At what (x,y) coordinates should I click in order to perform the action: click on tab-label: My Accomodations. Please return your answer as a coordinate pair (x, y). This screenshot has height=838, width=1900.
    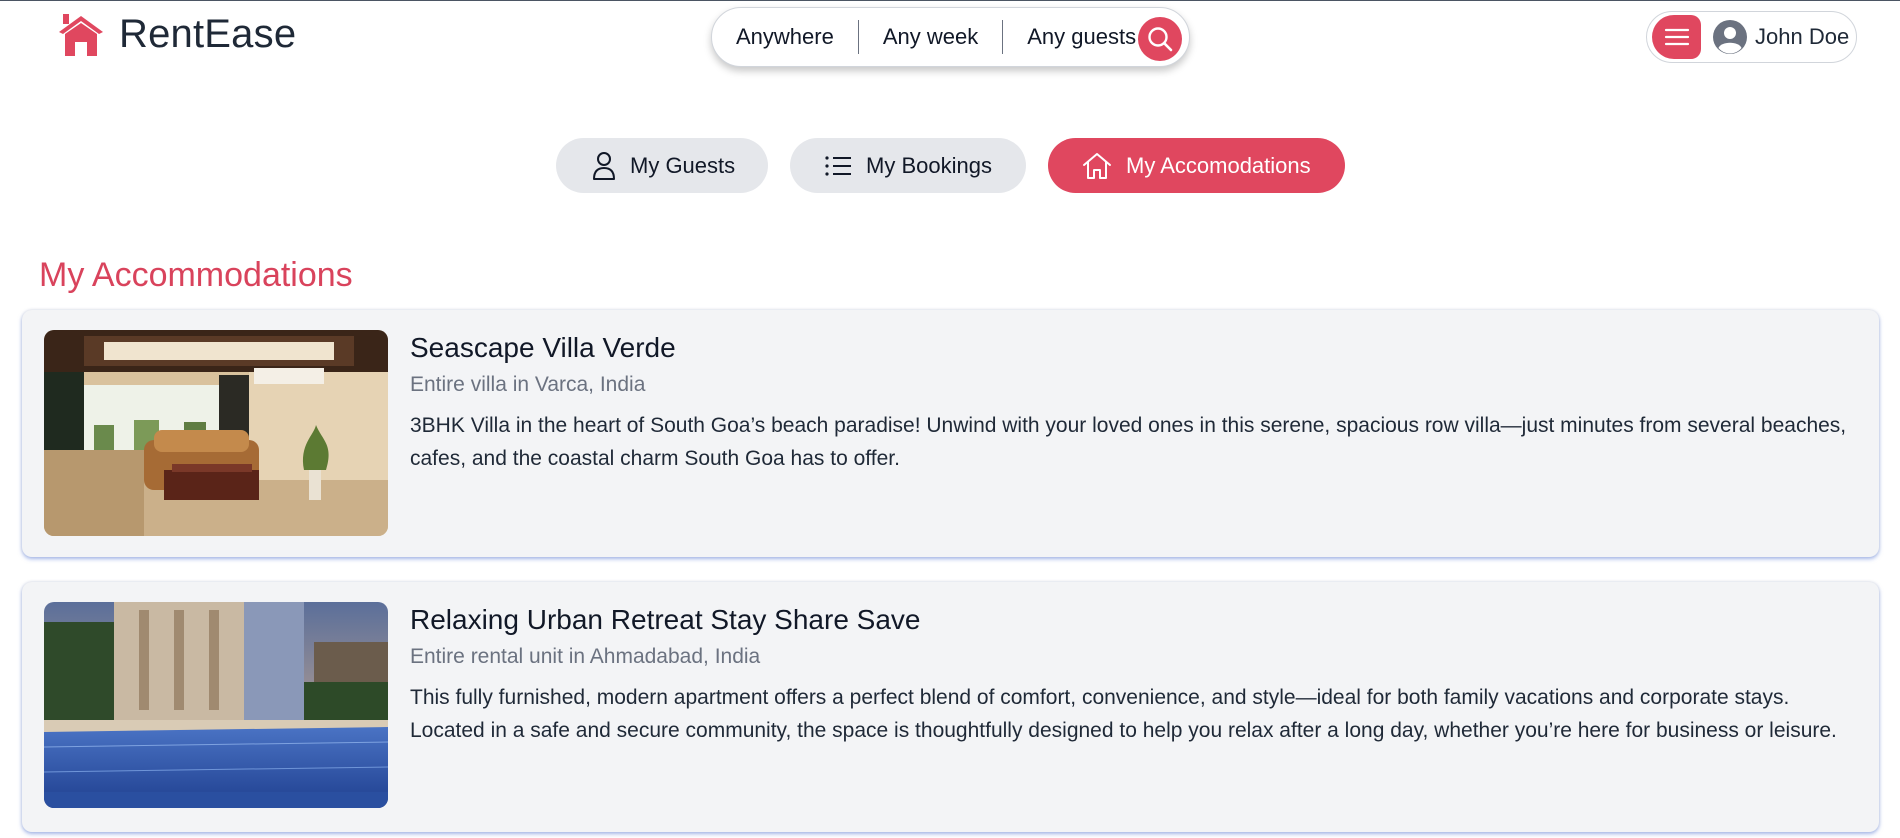
    Looking at the image, I should click on (1218, 165).